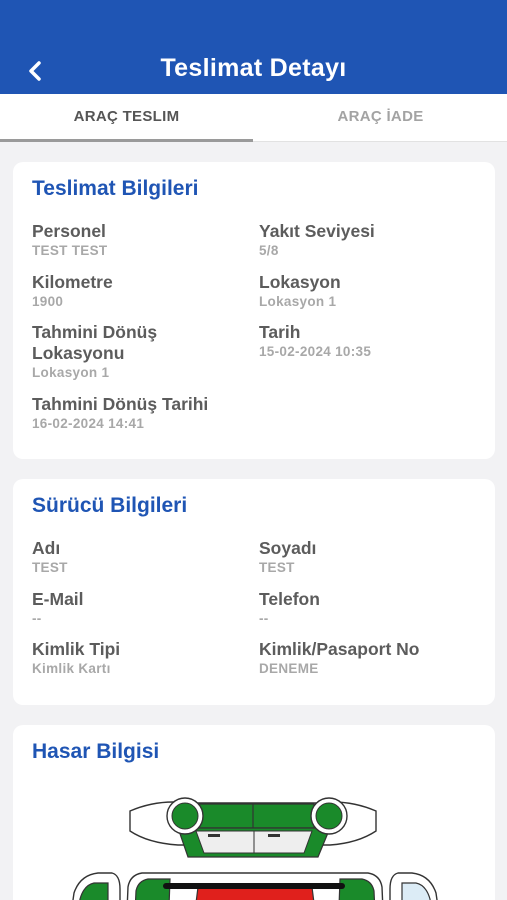 This screenshot has width=507, height=900. What do you see at coordinates (288, 548) in the screenshot?
I see `field-label: Soyadı` at bounding box center [288, 548].